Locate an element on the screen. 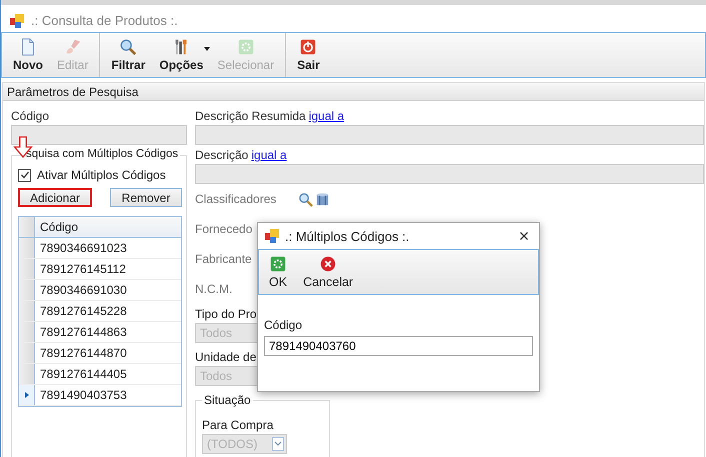 The width and height of the screenshot is (706, 457). table-cell-text: 7891276144863 is located at coordinates (83, 332).